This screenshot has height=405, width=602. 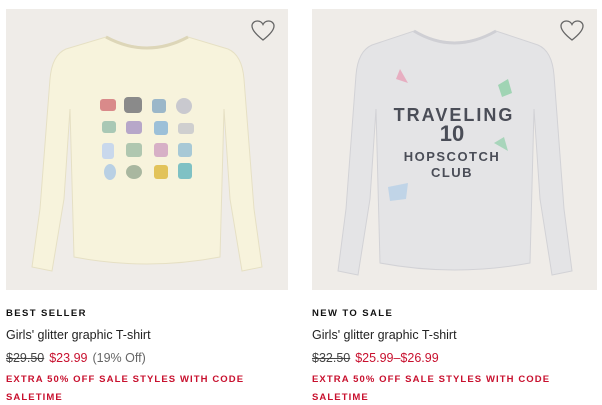 I want to click on graphic-text-number: 10, so click(x=452, y=133).